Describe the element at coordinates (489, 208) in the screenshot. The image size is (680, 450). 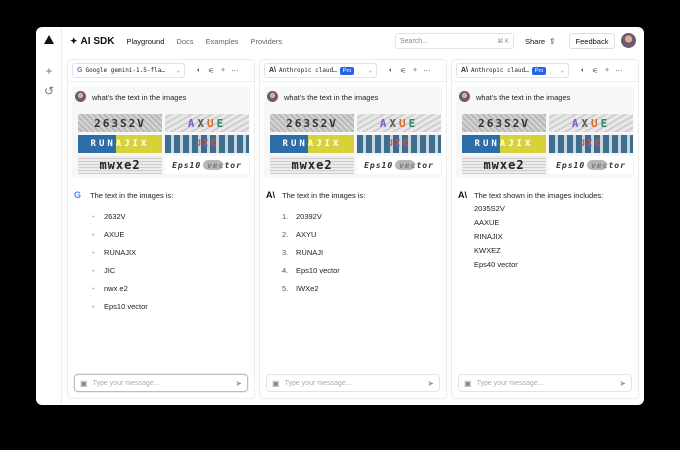
I see `list-item: 2035S2V` at that location.